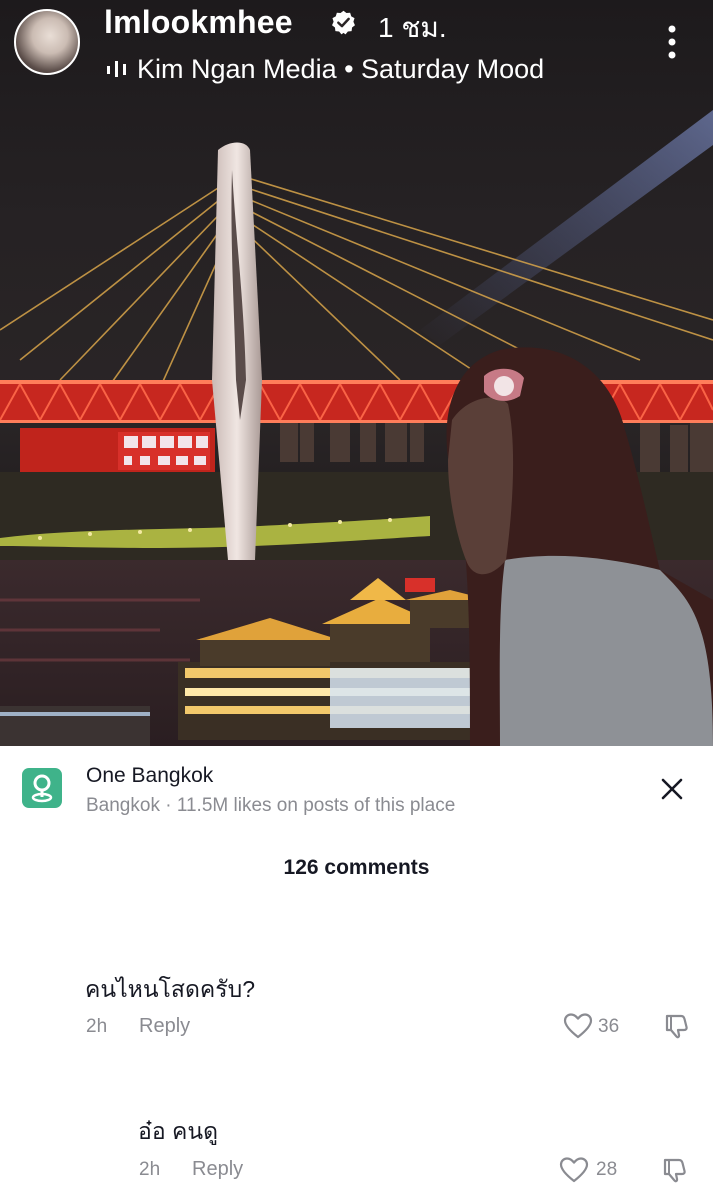 Image resolution: width=713 pixels, height=1200 pixels. Describe the element at coordinates (356, 1154) in the screenshot. I see `comment-item: อ๋อ คนดู 2h Reply 28` at that location.